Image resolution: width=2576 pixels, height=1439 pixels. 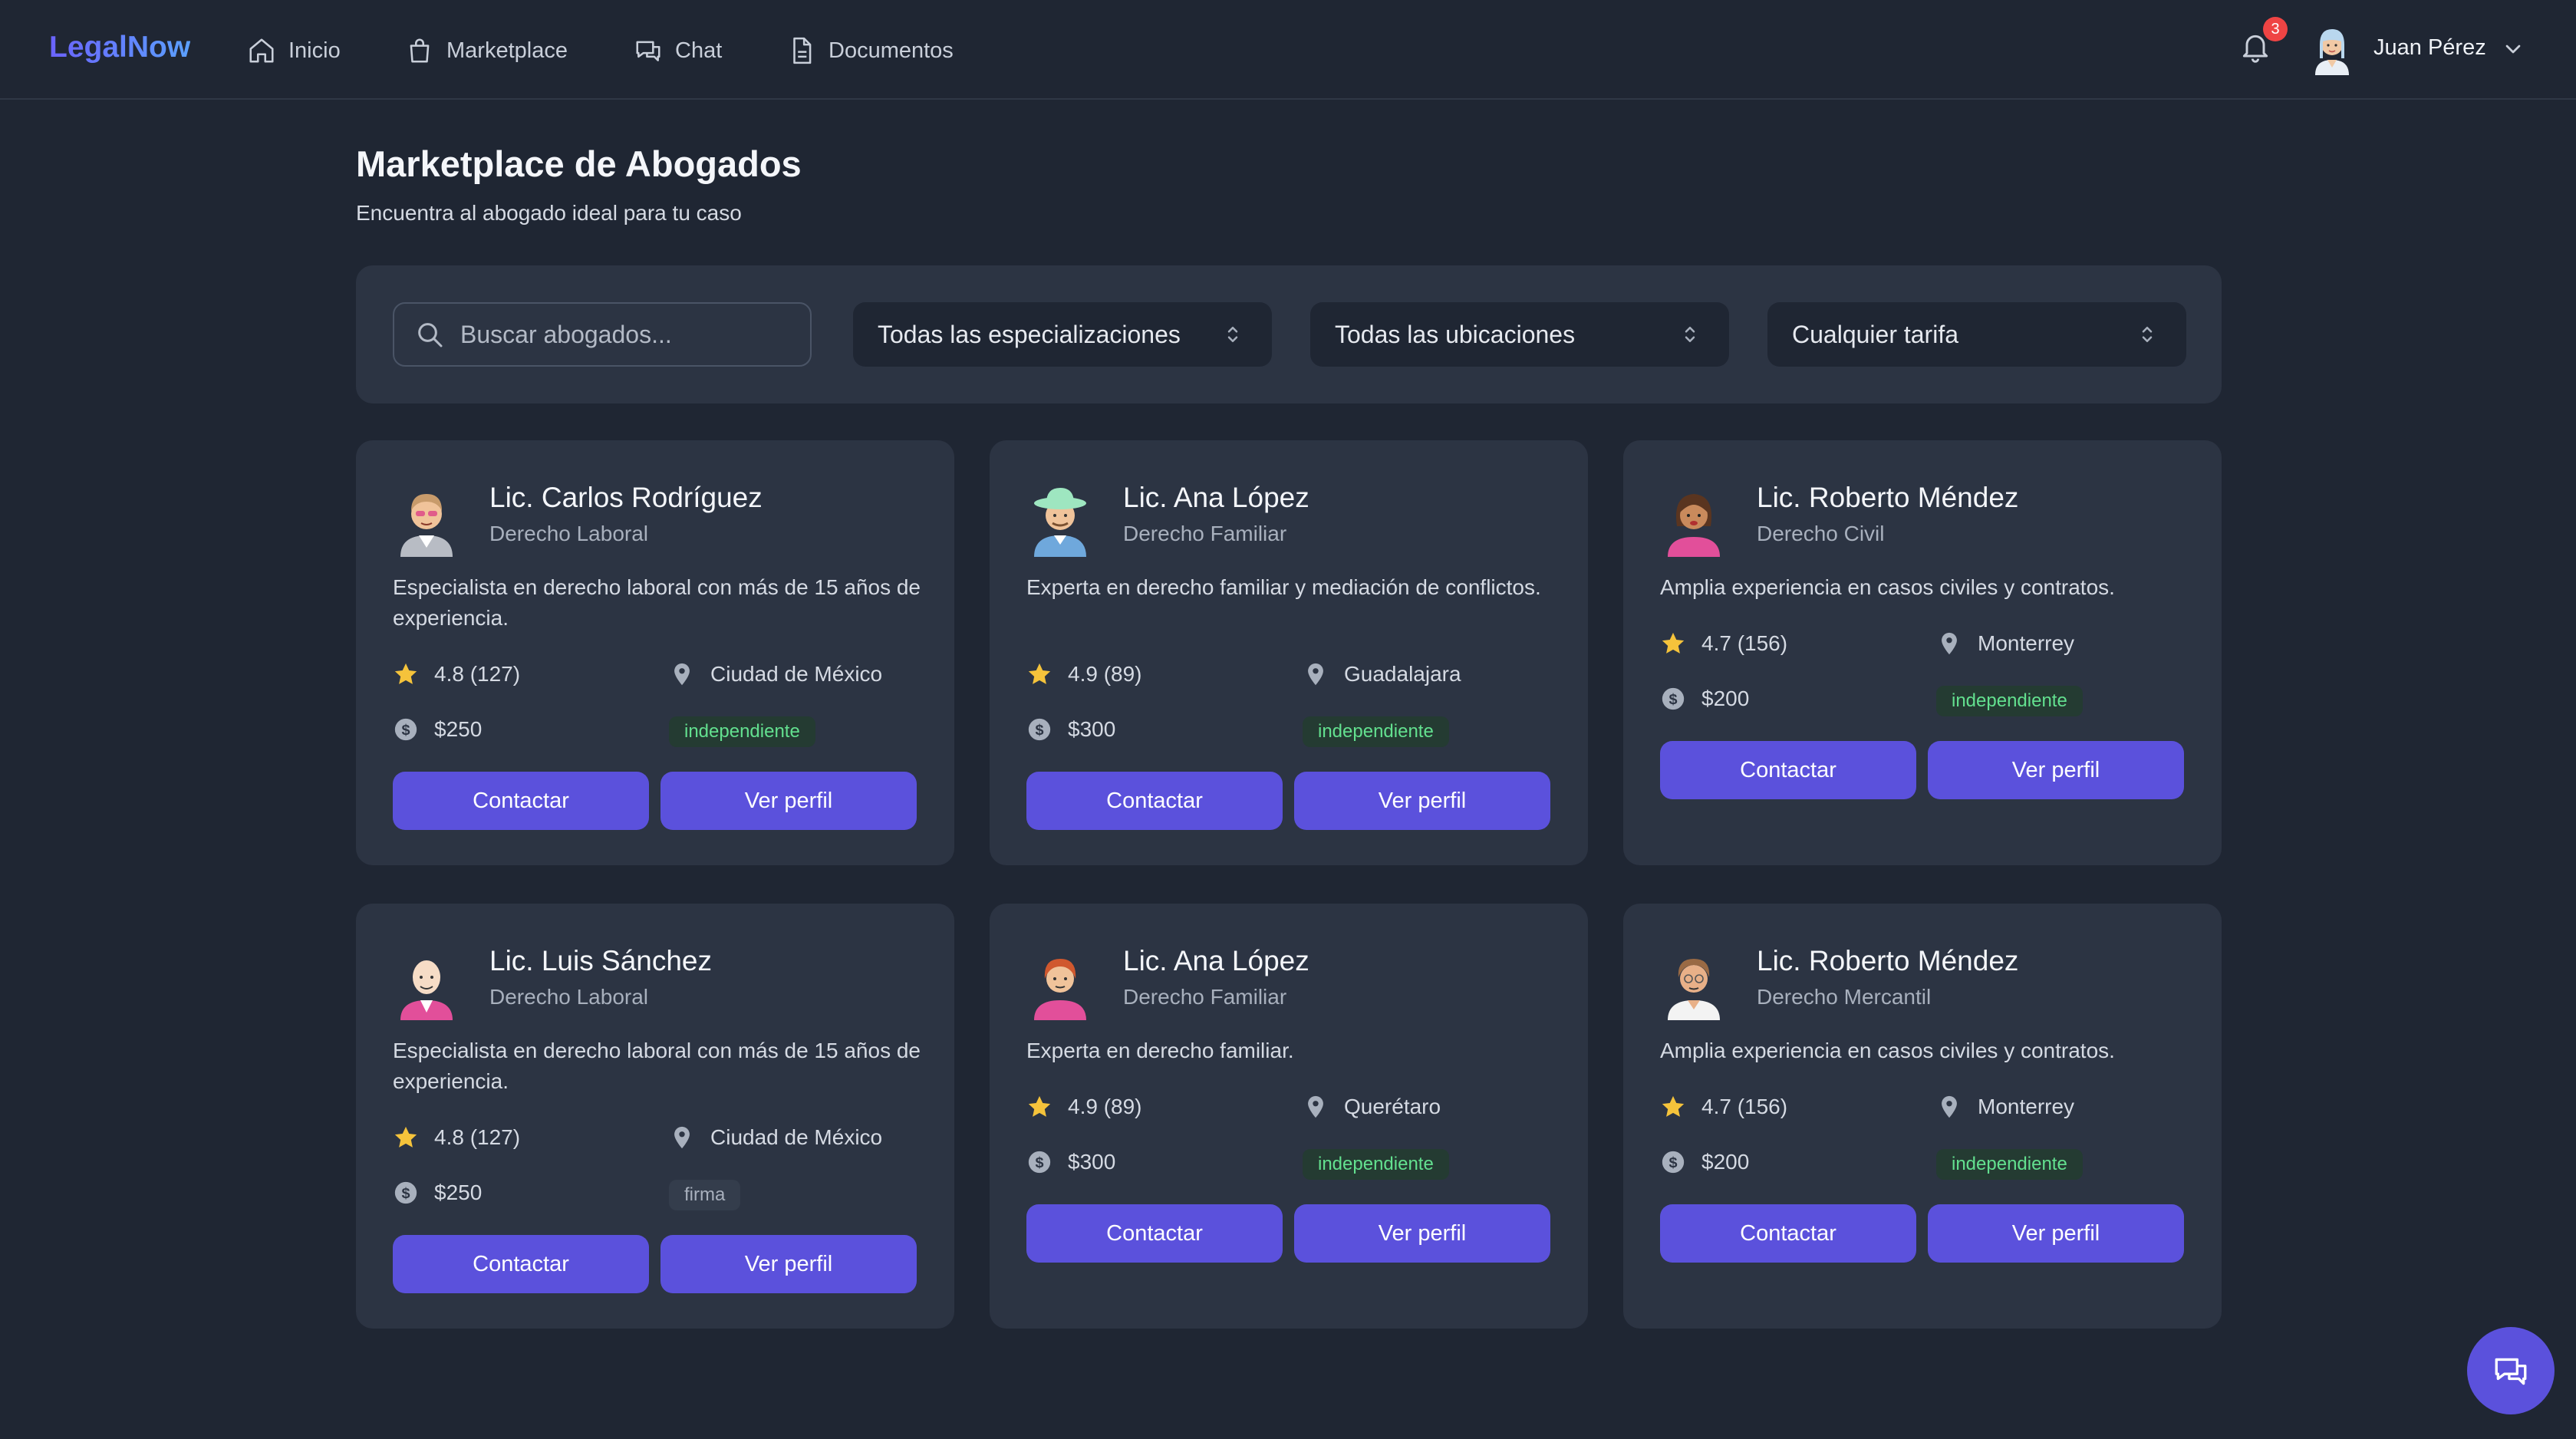 I want to click on nav-inicio-label: Inicio, so click(x=314, y=50).